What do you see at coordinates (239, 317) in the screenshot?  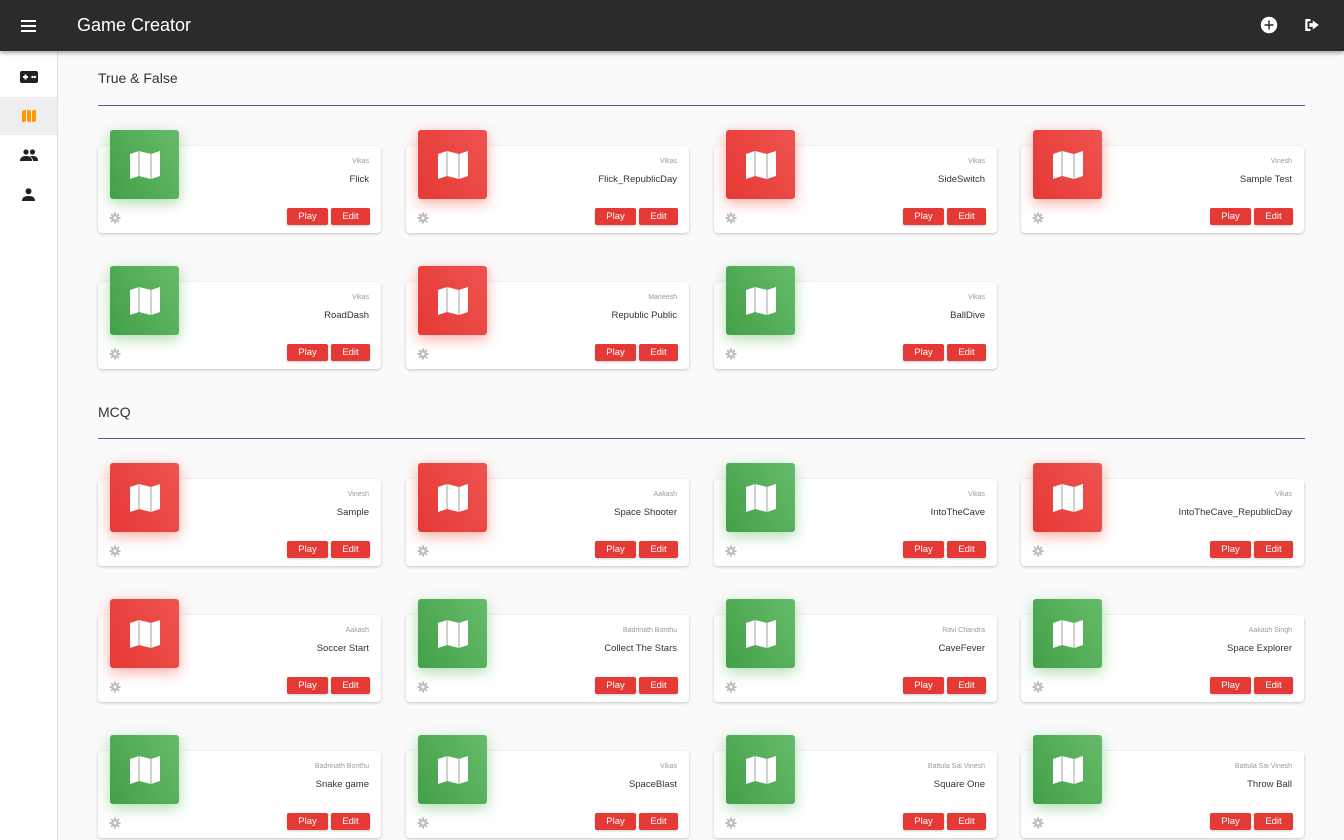 I see `game-card: Vikas RoadDash Play Edit` at bounding box center [239, 317].